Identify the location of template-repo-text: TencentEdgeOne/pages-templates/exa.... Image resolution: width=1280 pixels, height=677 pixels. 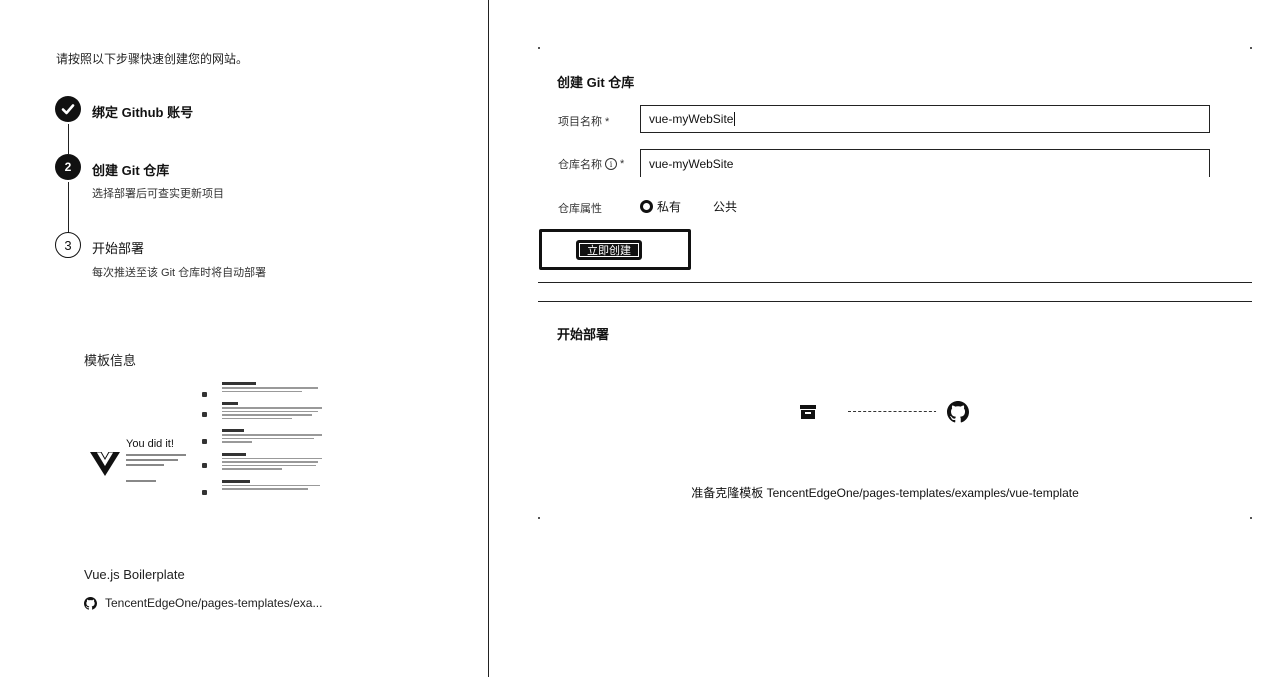
(214, 603).